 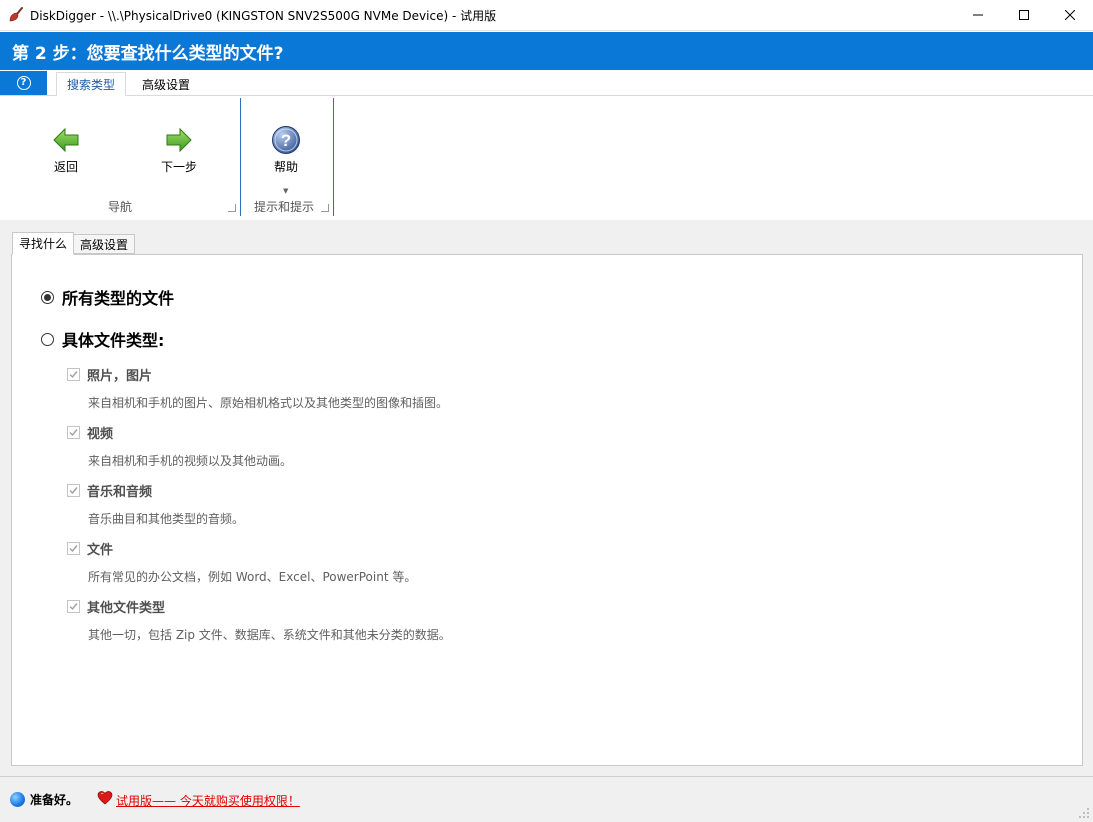 I want to click on tab-inner-advanced-settings: 高级设置, so click(x=104, y=244).